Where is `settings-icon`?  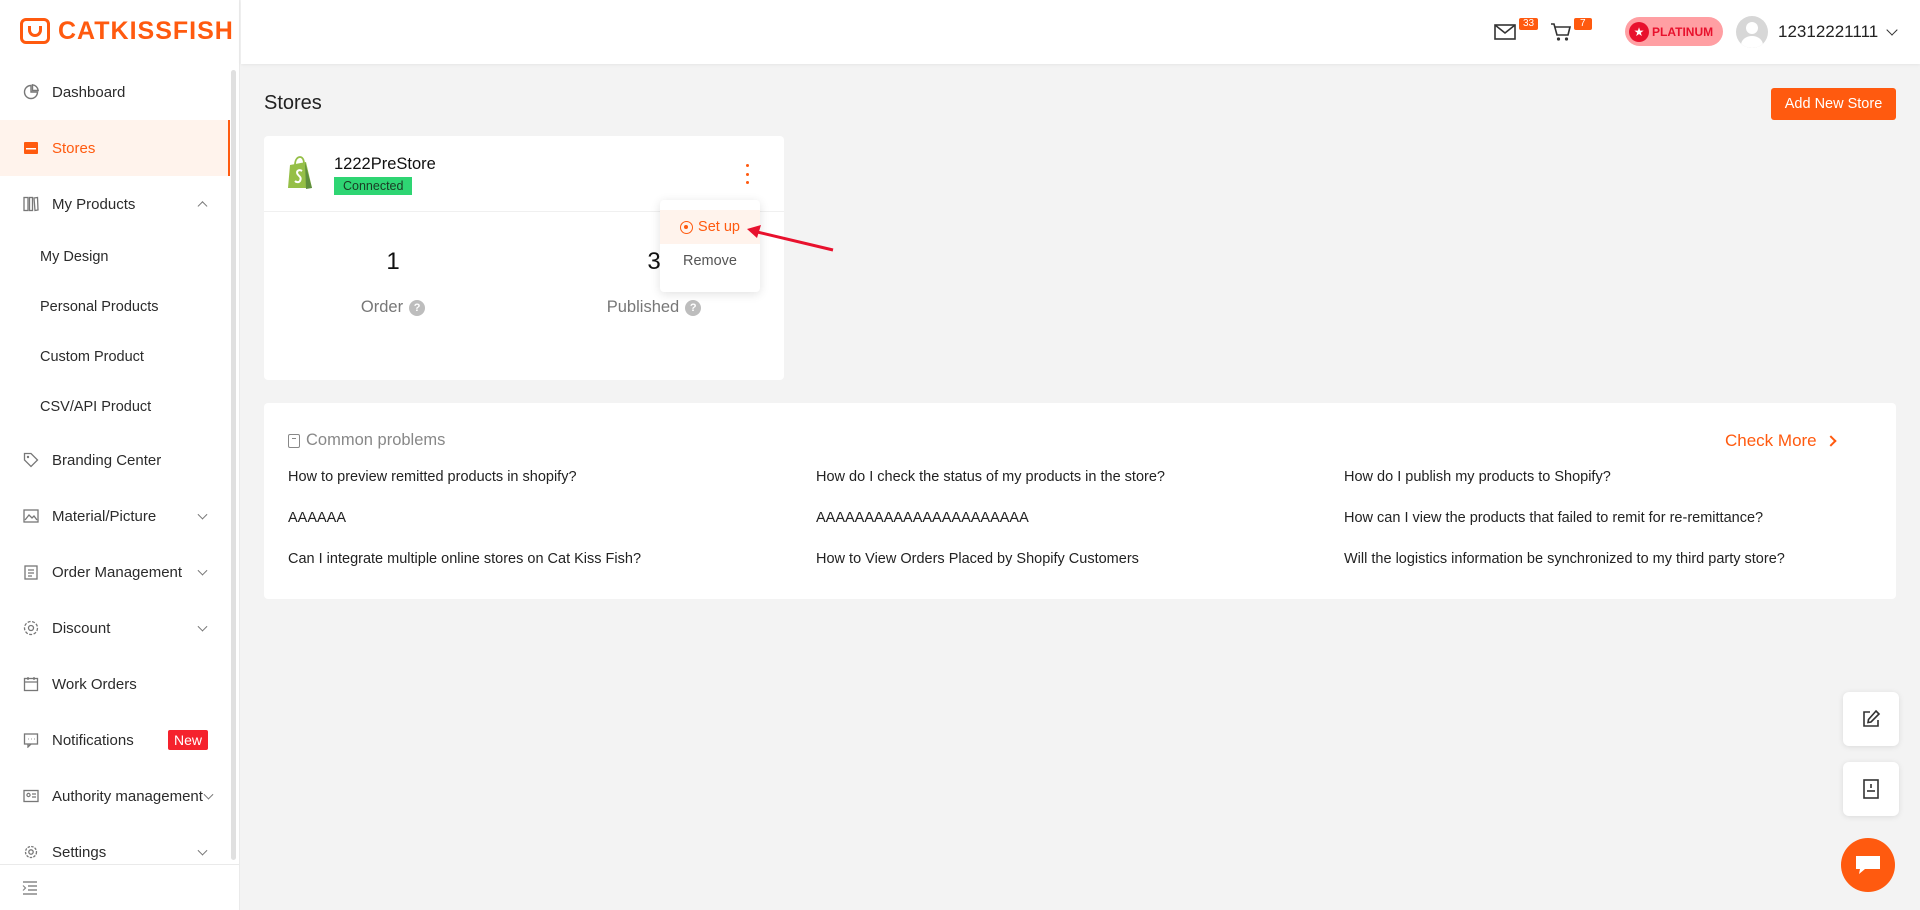
settings-icon is located at coordinates (687, 227).